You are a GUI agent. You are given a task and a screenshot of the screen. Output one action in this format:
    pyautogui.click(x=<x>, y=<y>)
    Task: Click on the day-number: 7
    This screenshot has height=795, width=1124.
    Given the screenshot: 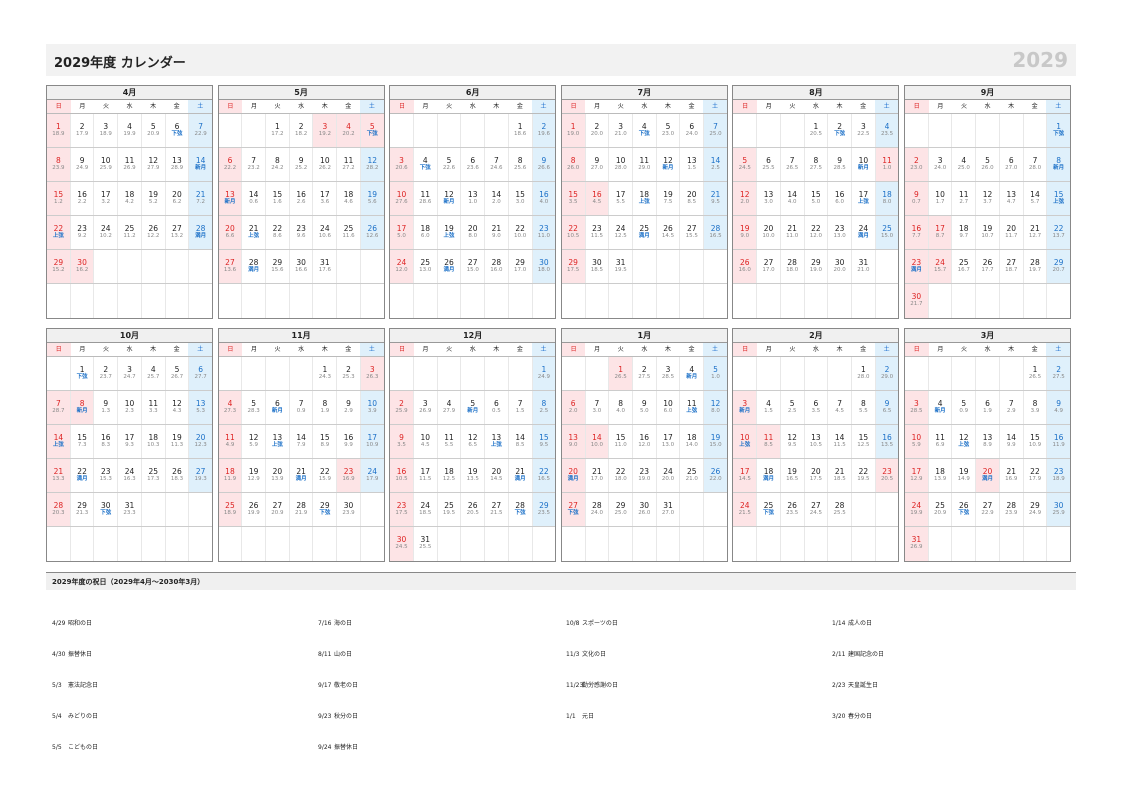 What is the action you would take?
    pyautogui.click(x=597, y=403)
    